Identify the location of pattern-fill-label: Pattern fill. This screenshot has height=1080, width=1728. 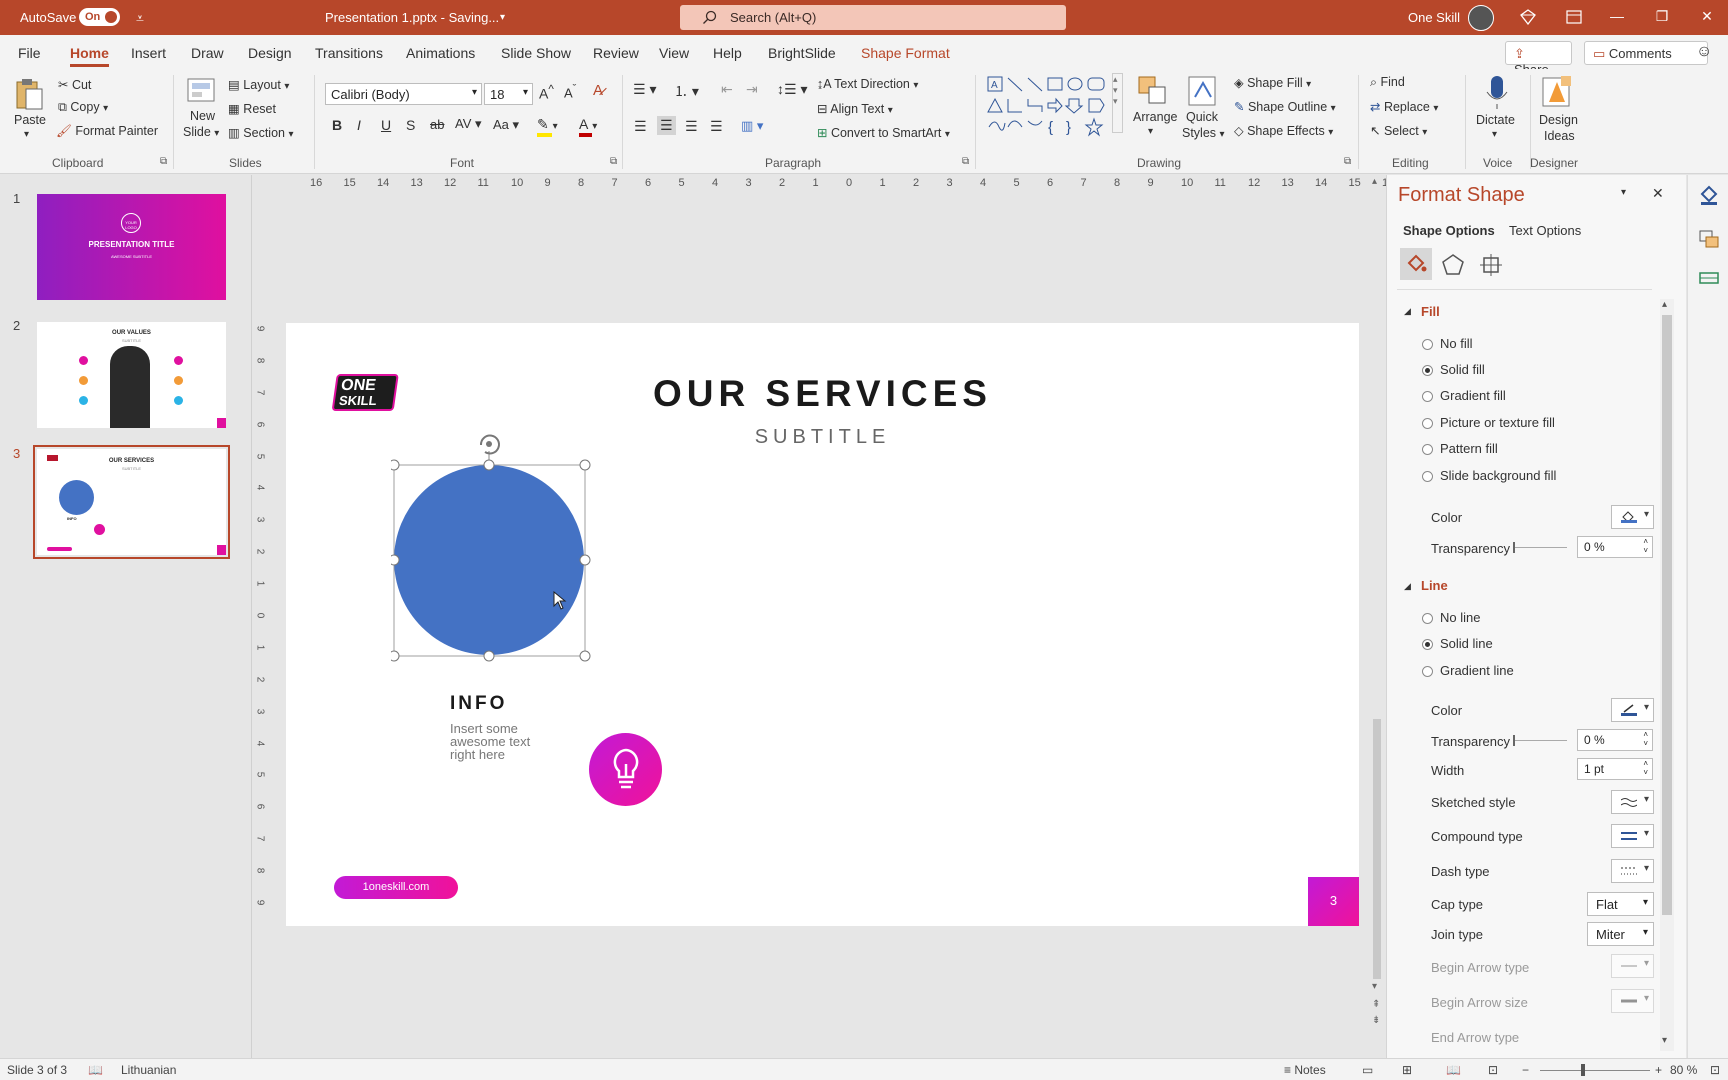
(1469, 448).